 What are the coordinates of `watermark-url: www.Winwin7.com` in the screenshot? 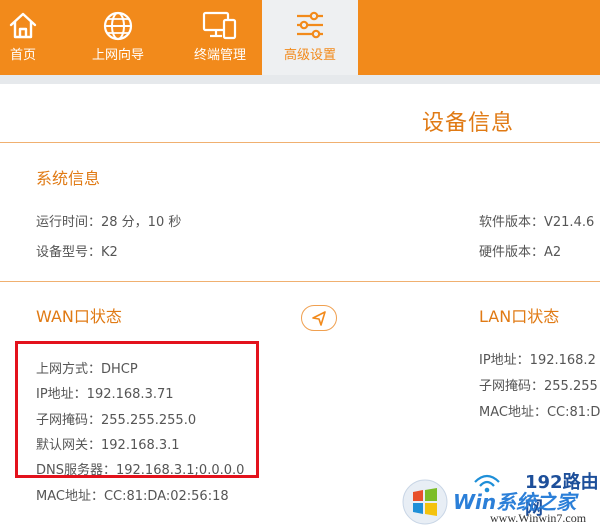 It's located at (538, 518).